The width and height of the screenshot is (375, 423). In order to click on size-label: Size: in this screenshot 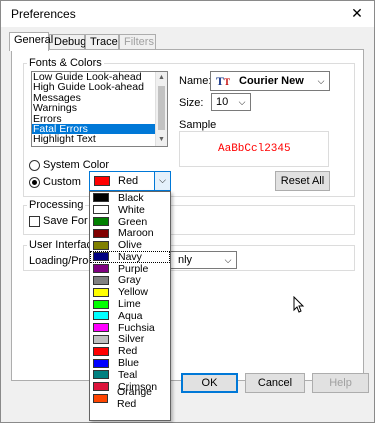, I will do `click(191, 103)`.